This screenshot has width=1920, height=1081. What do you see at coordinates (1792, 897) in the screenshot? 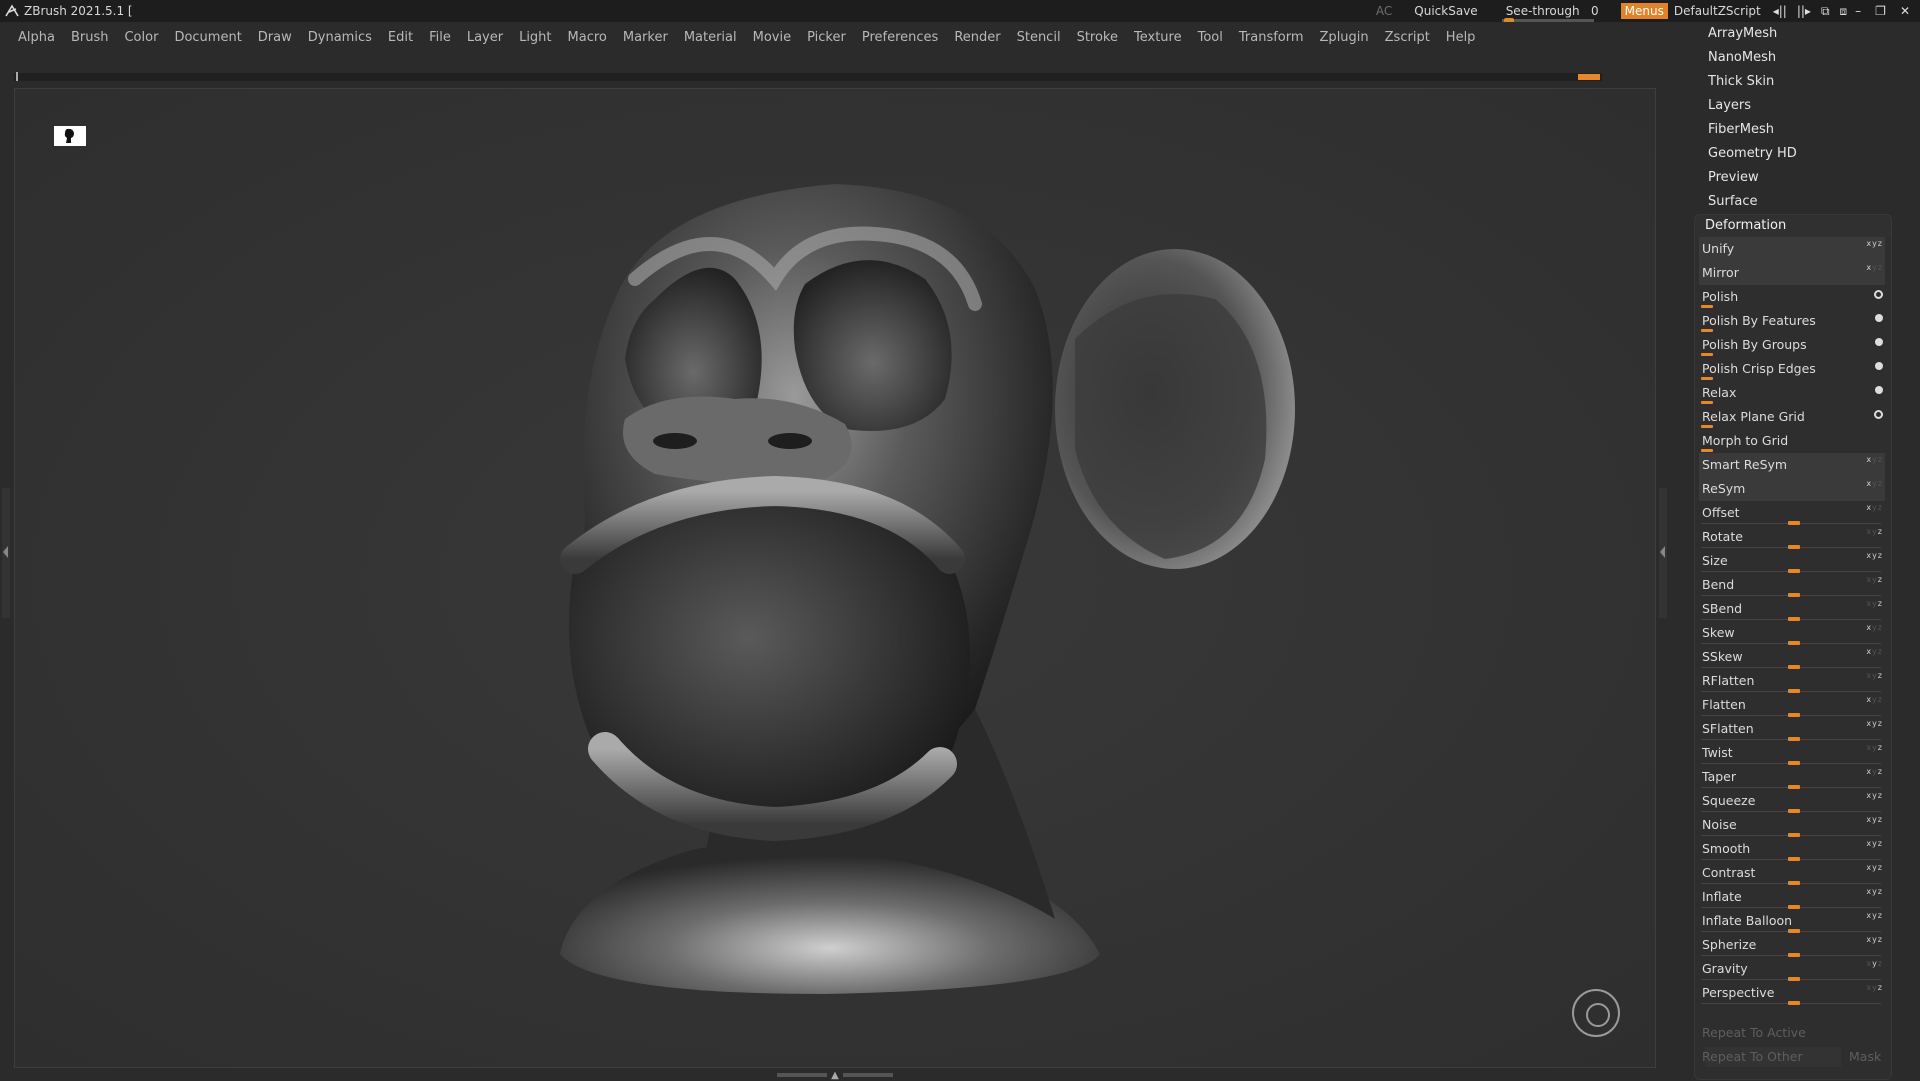
I see `deform-inflate-slider: Inflate xyz` at bounding box center [1792, 897].